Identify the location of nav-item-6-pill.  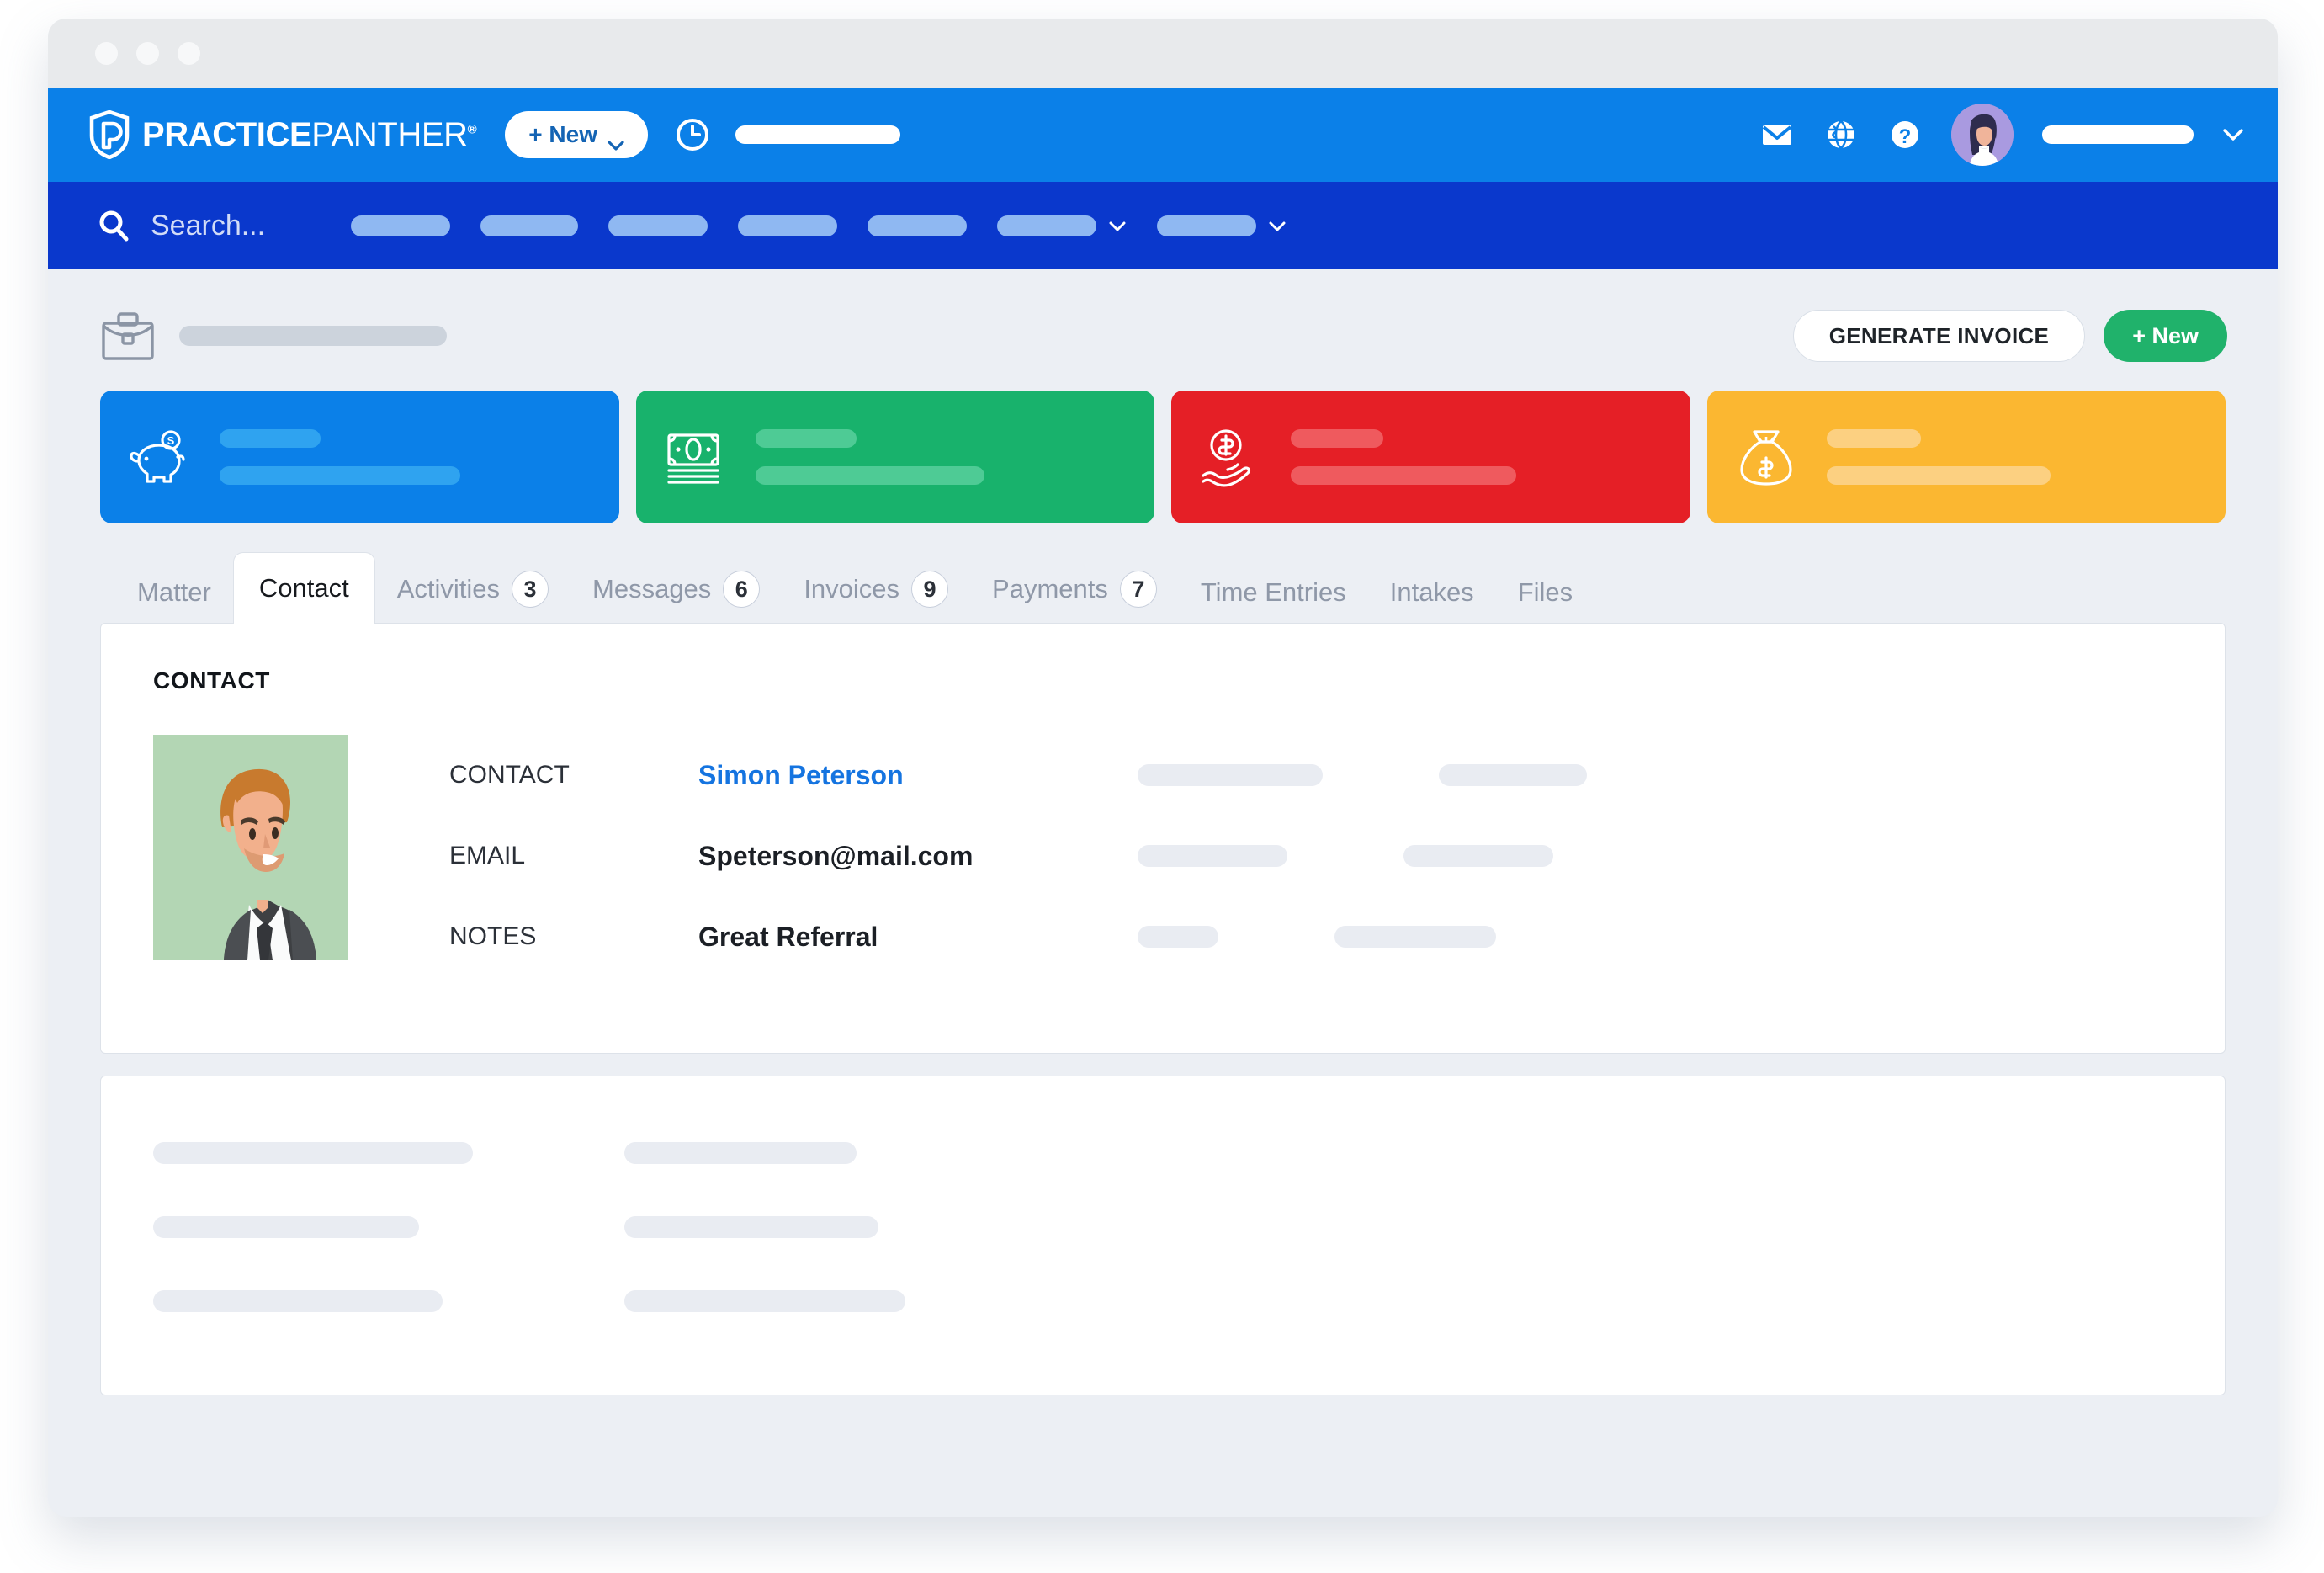
(1047, 226).